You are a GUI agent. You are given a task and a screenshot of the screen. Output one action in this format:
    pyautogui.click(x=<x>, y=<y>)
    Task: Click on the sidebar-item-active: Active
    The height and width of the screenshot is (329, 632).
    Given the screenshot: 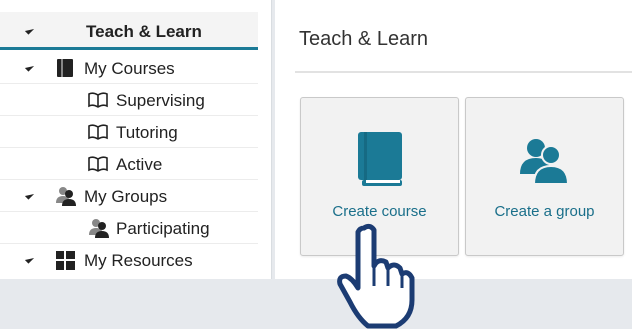 What is the action you would take?
    pyautogui.click(x=129, y=164)
    